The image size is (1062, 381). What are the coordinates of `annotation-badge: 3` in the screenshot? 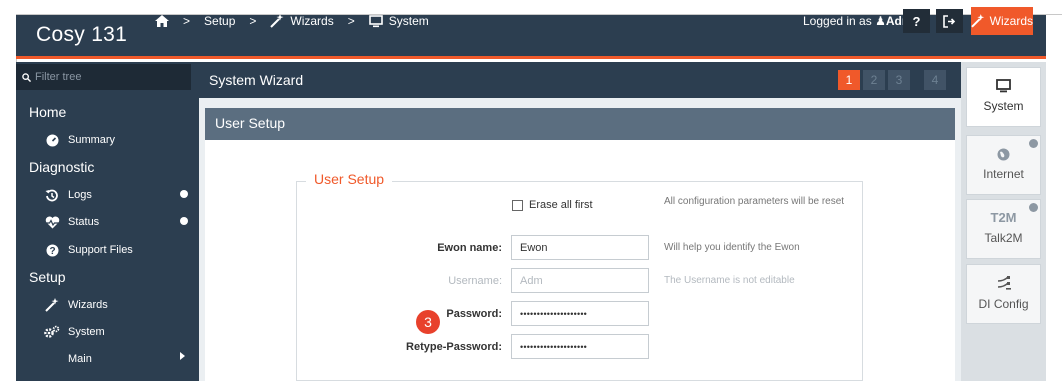 It's located at (428, 322).